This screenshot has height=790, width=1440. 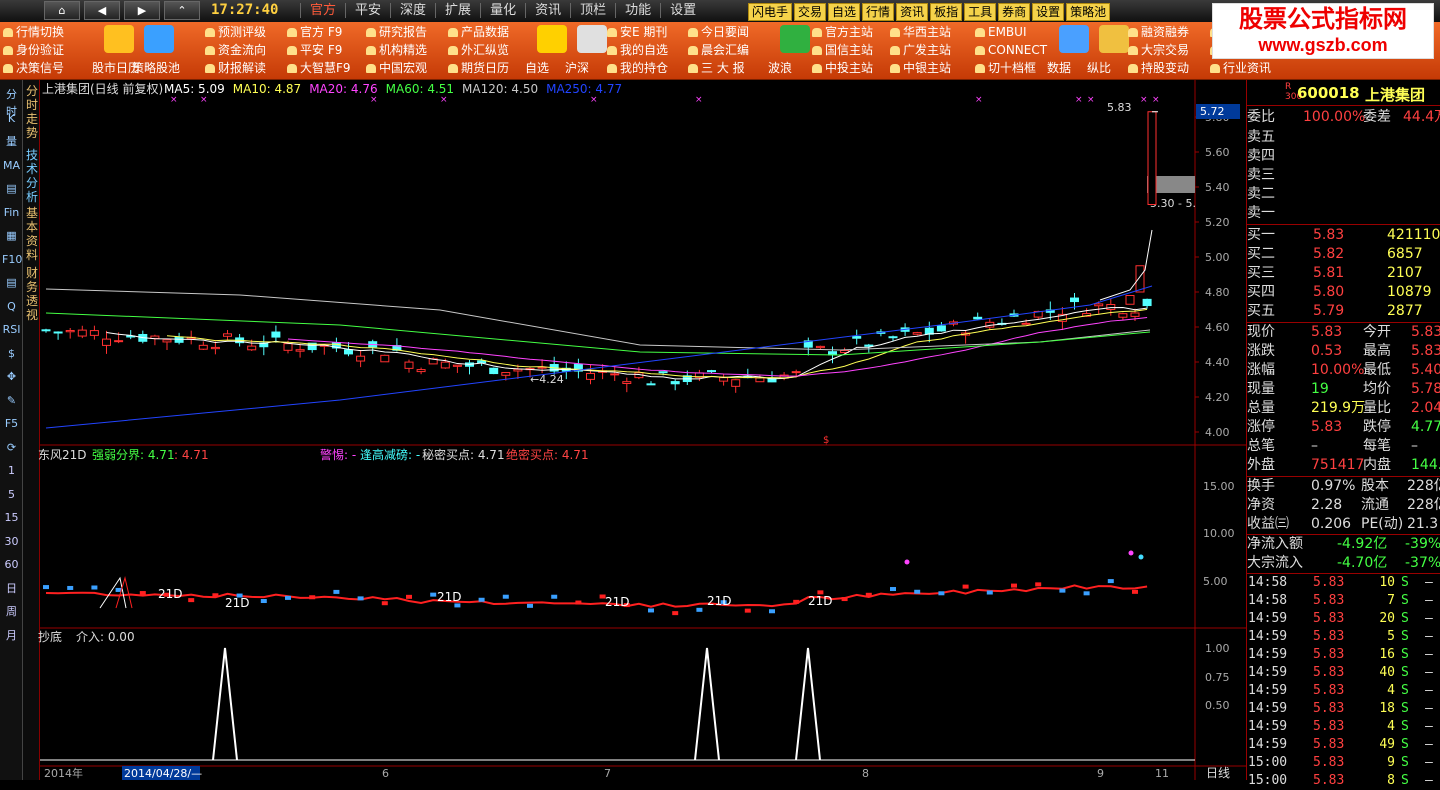 What do you see at coordinates (920, 32) in the screenshot?
I see `menu-item: 华西主站` at bounding box center [920, 32].